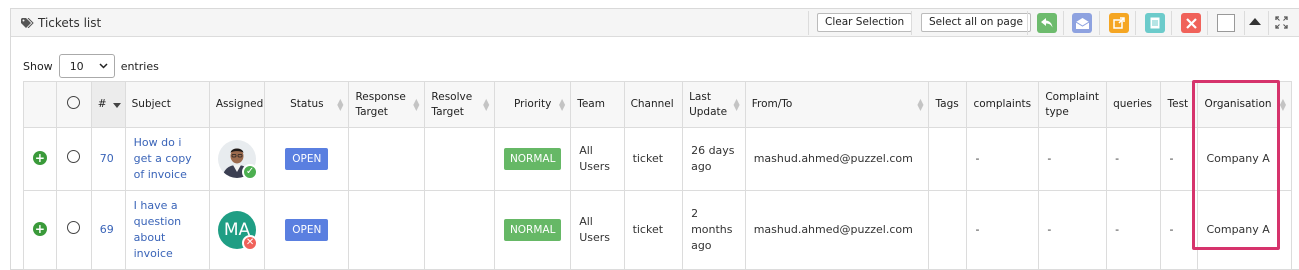 The height and width of the screenshot is (270, 1299). Describe the element at coordinates (1155, 23) in the screenshot. I see `document-icon` at that location.